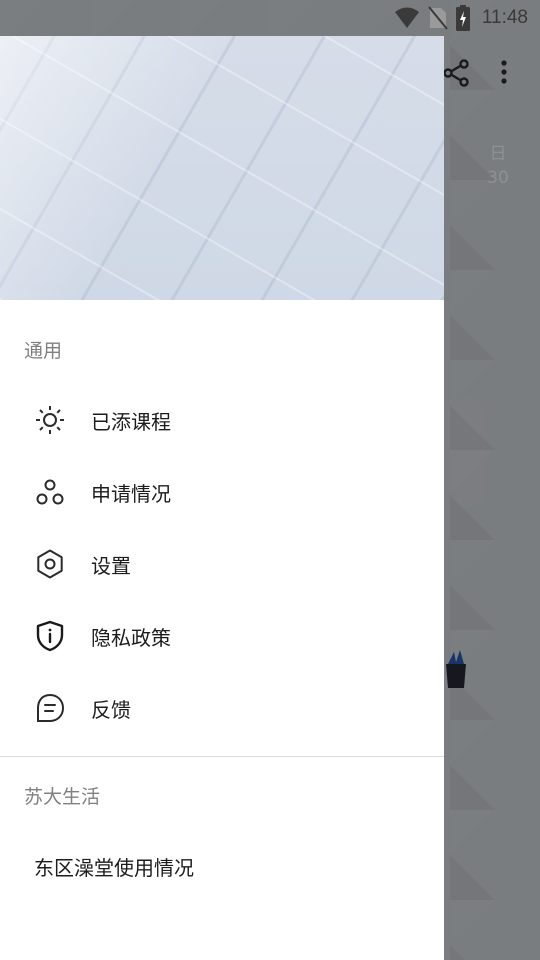 The image size is (540, 960). Describe the element at coordinates (462, 18) in the screenshot. I see `battery-charging-icon` at that location.